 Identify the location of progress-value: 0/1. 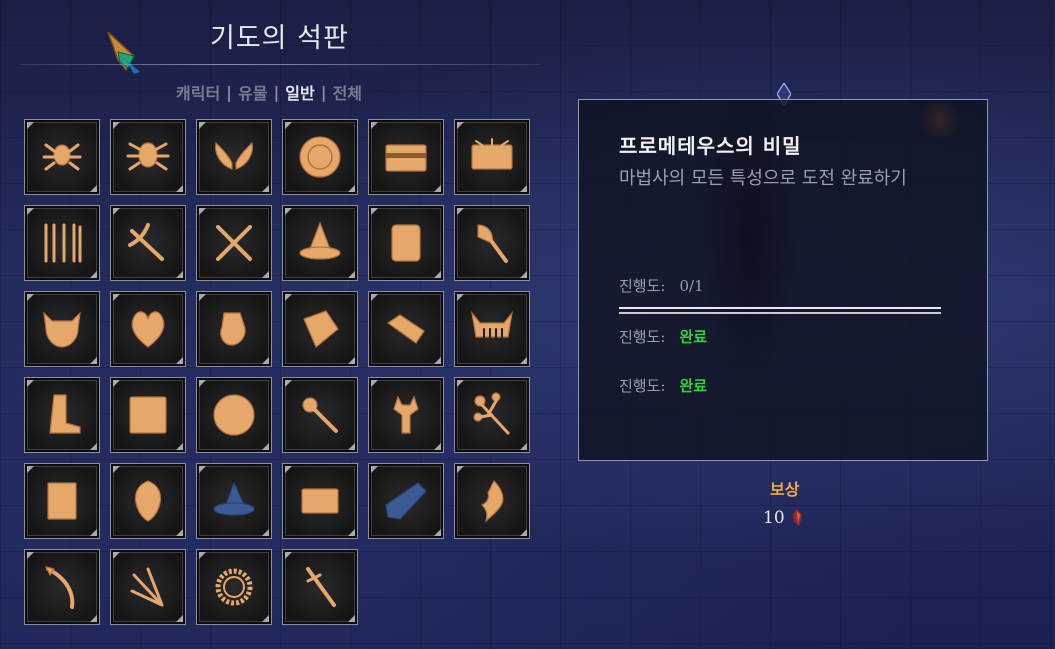
(691, 286).